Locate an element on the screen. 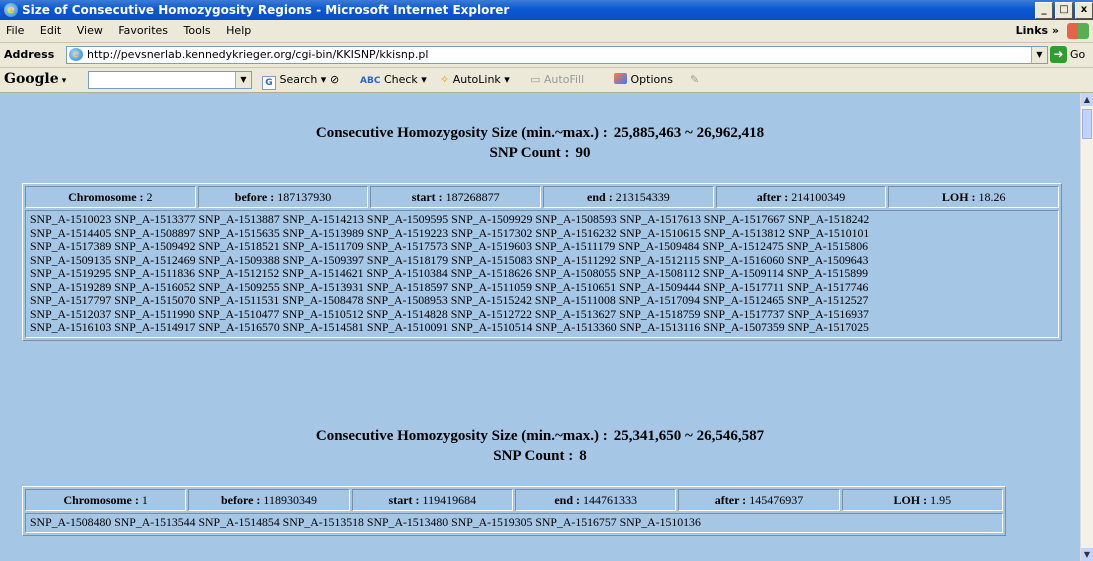  loh-cell: LOH : 18.26 is located at coordinates (974, 197).